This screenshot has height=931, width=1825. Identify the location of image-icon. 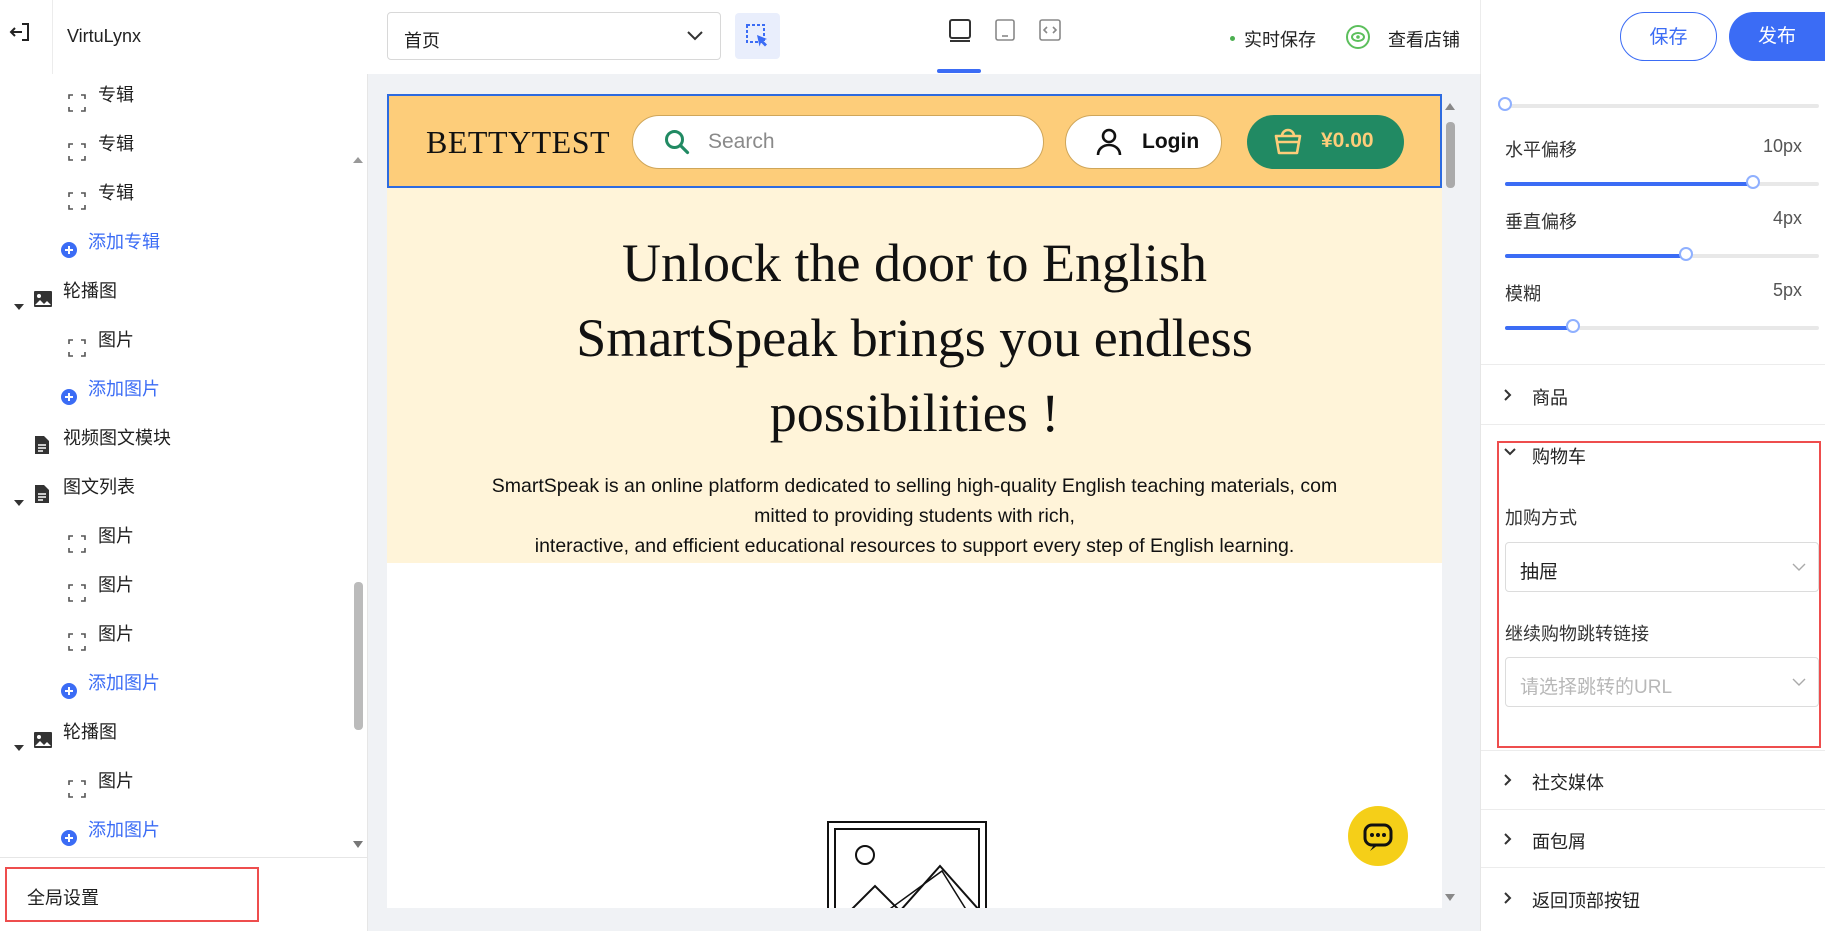
(43, 302).